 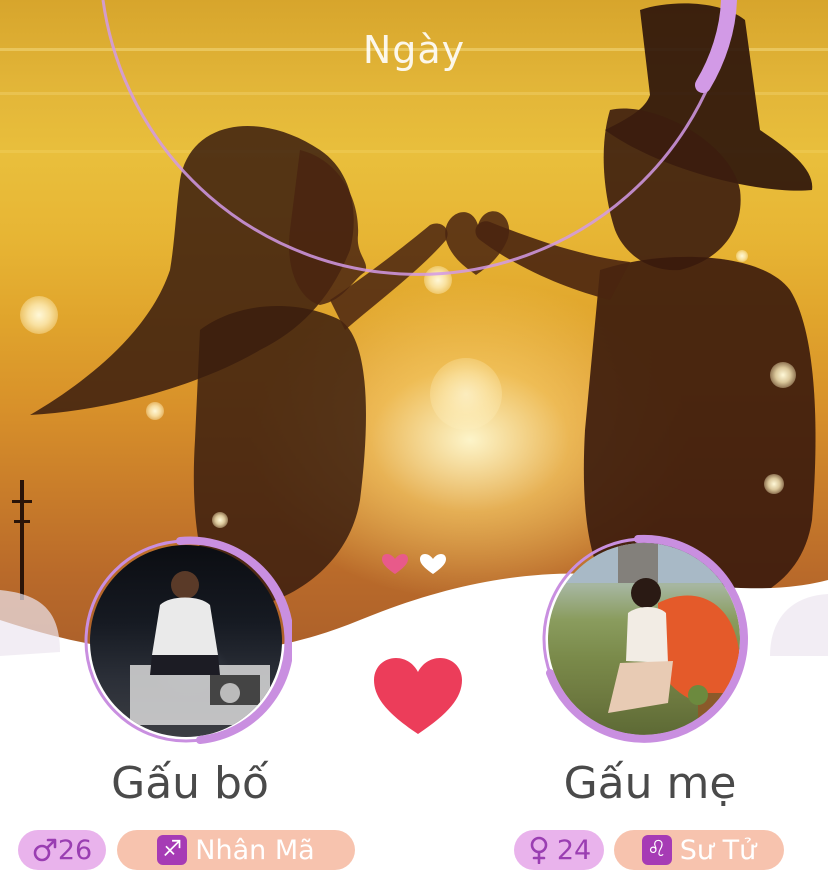 What do you see at coordinates (414, 565) in the screenshot?
I see `page-indicator` at bounding box center [414, 565].